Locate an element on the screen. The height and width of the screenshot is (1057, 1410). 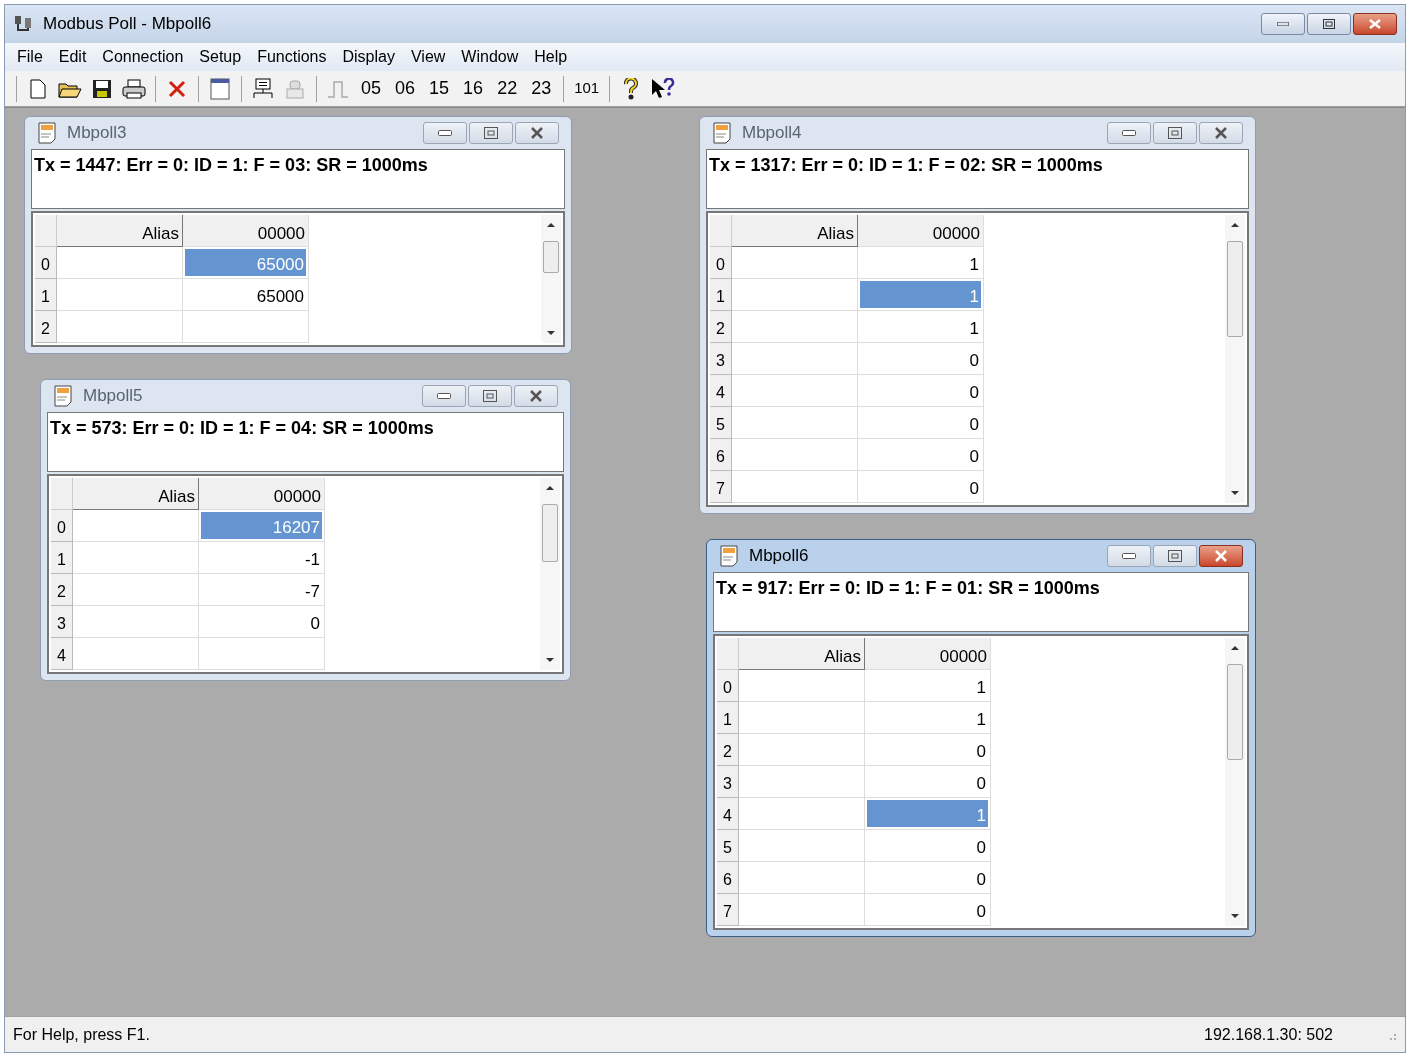
value-cell: -1 is located at coordinates (262, 558).